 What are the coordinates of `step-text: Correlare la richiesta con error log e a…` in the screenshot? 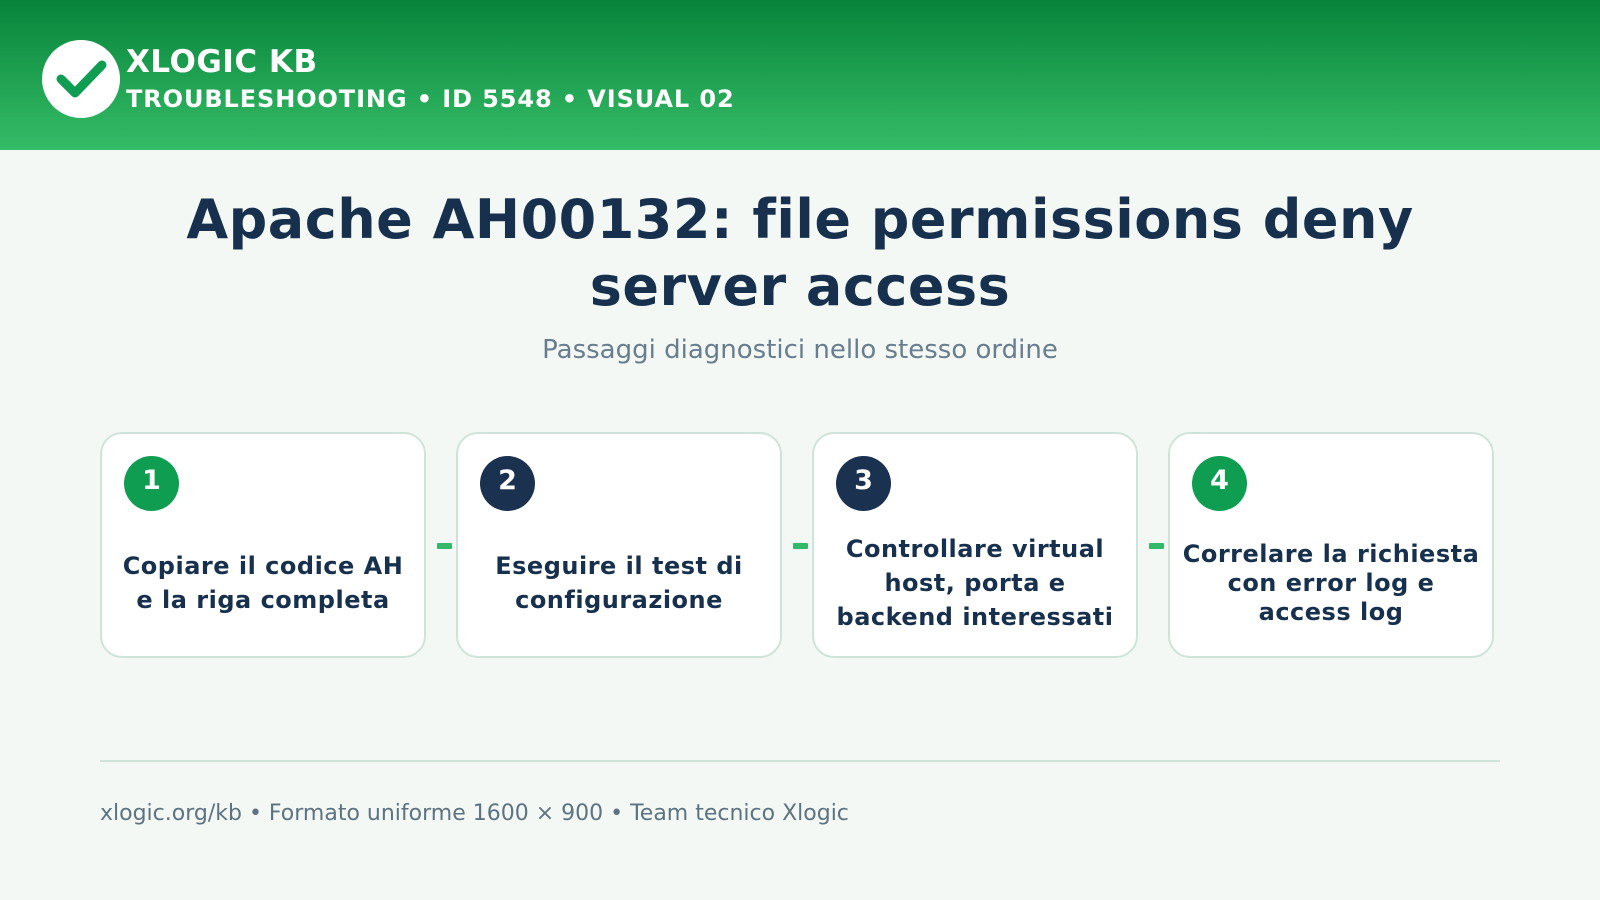 It's located at (1331, 582).